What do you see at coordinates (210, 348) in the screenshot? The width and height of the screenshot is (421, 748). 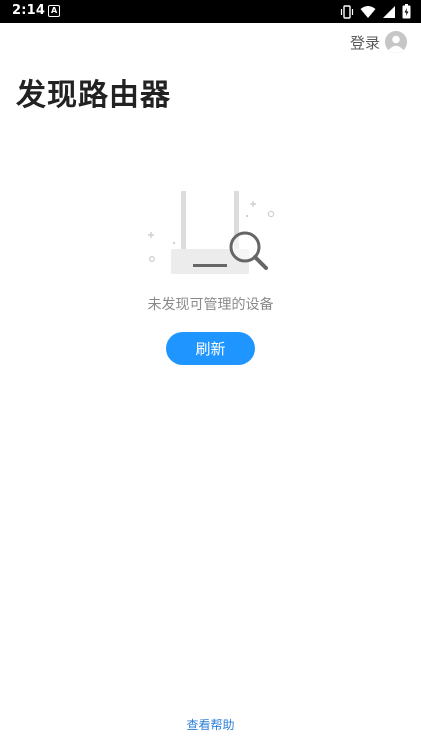 I see `refresh-button: 刷新` at bounding box center [210, 348].